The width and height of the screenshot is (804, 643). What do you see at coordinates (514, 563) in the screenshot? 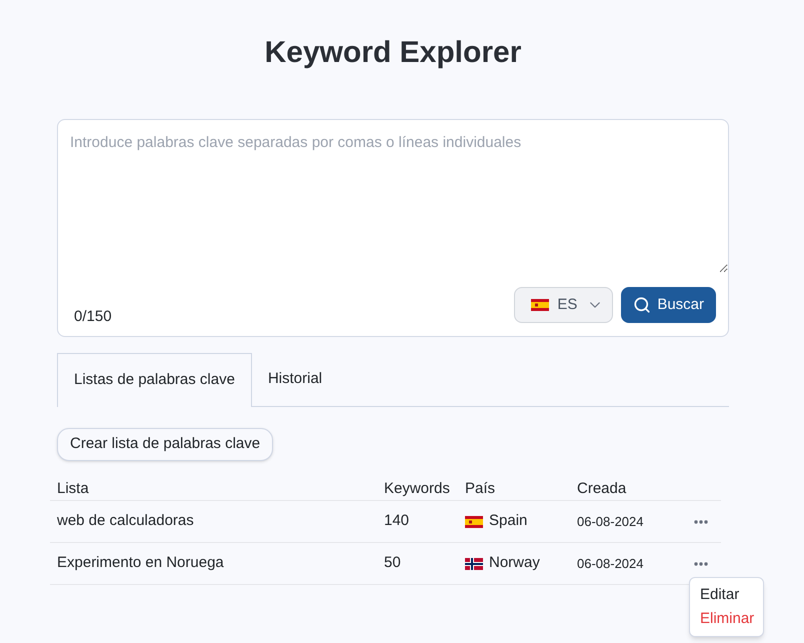
I see `country-cell-text: Norway` at bounding box center [514, 563].